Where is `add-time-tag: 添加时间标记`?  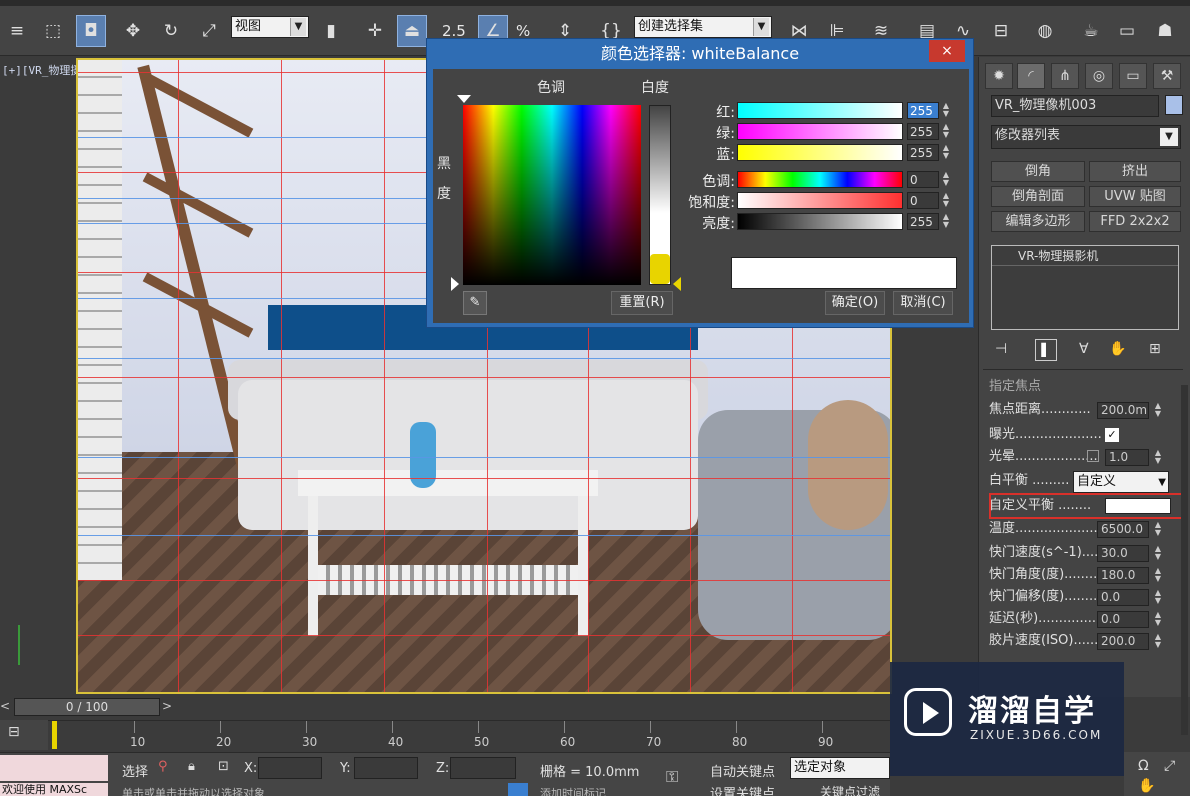
add-time-tag: 添加时间标记 is located at coordinates (573, 790).